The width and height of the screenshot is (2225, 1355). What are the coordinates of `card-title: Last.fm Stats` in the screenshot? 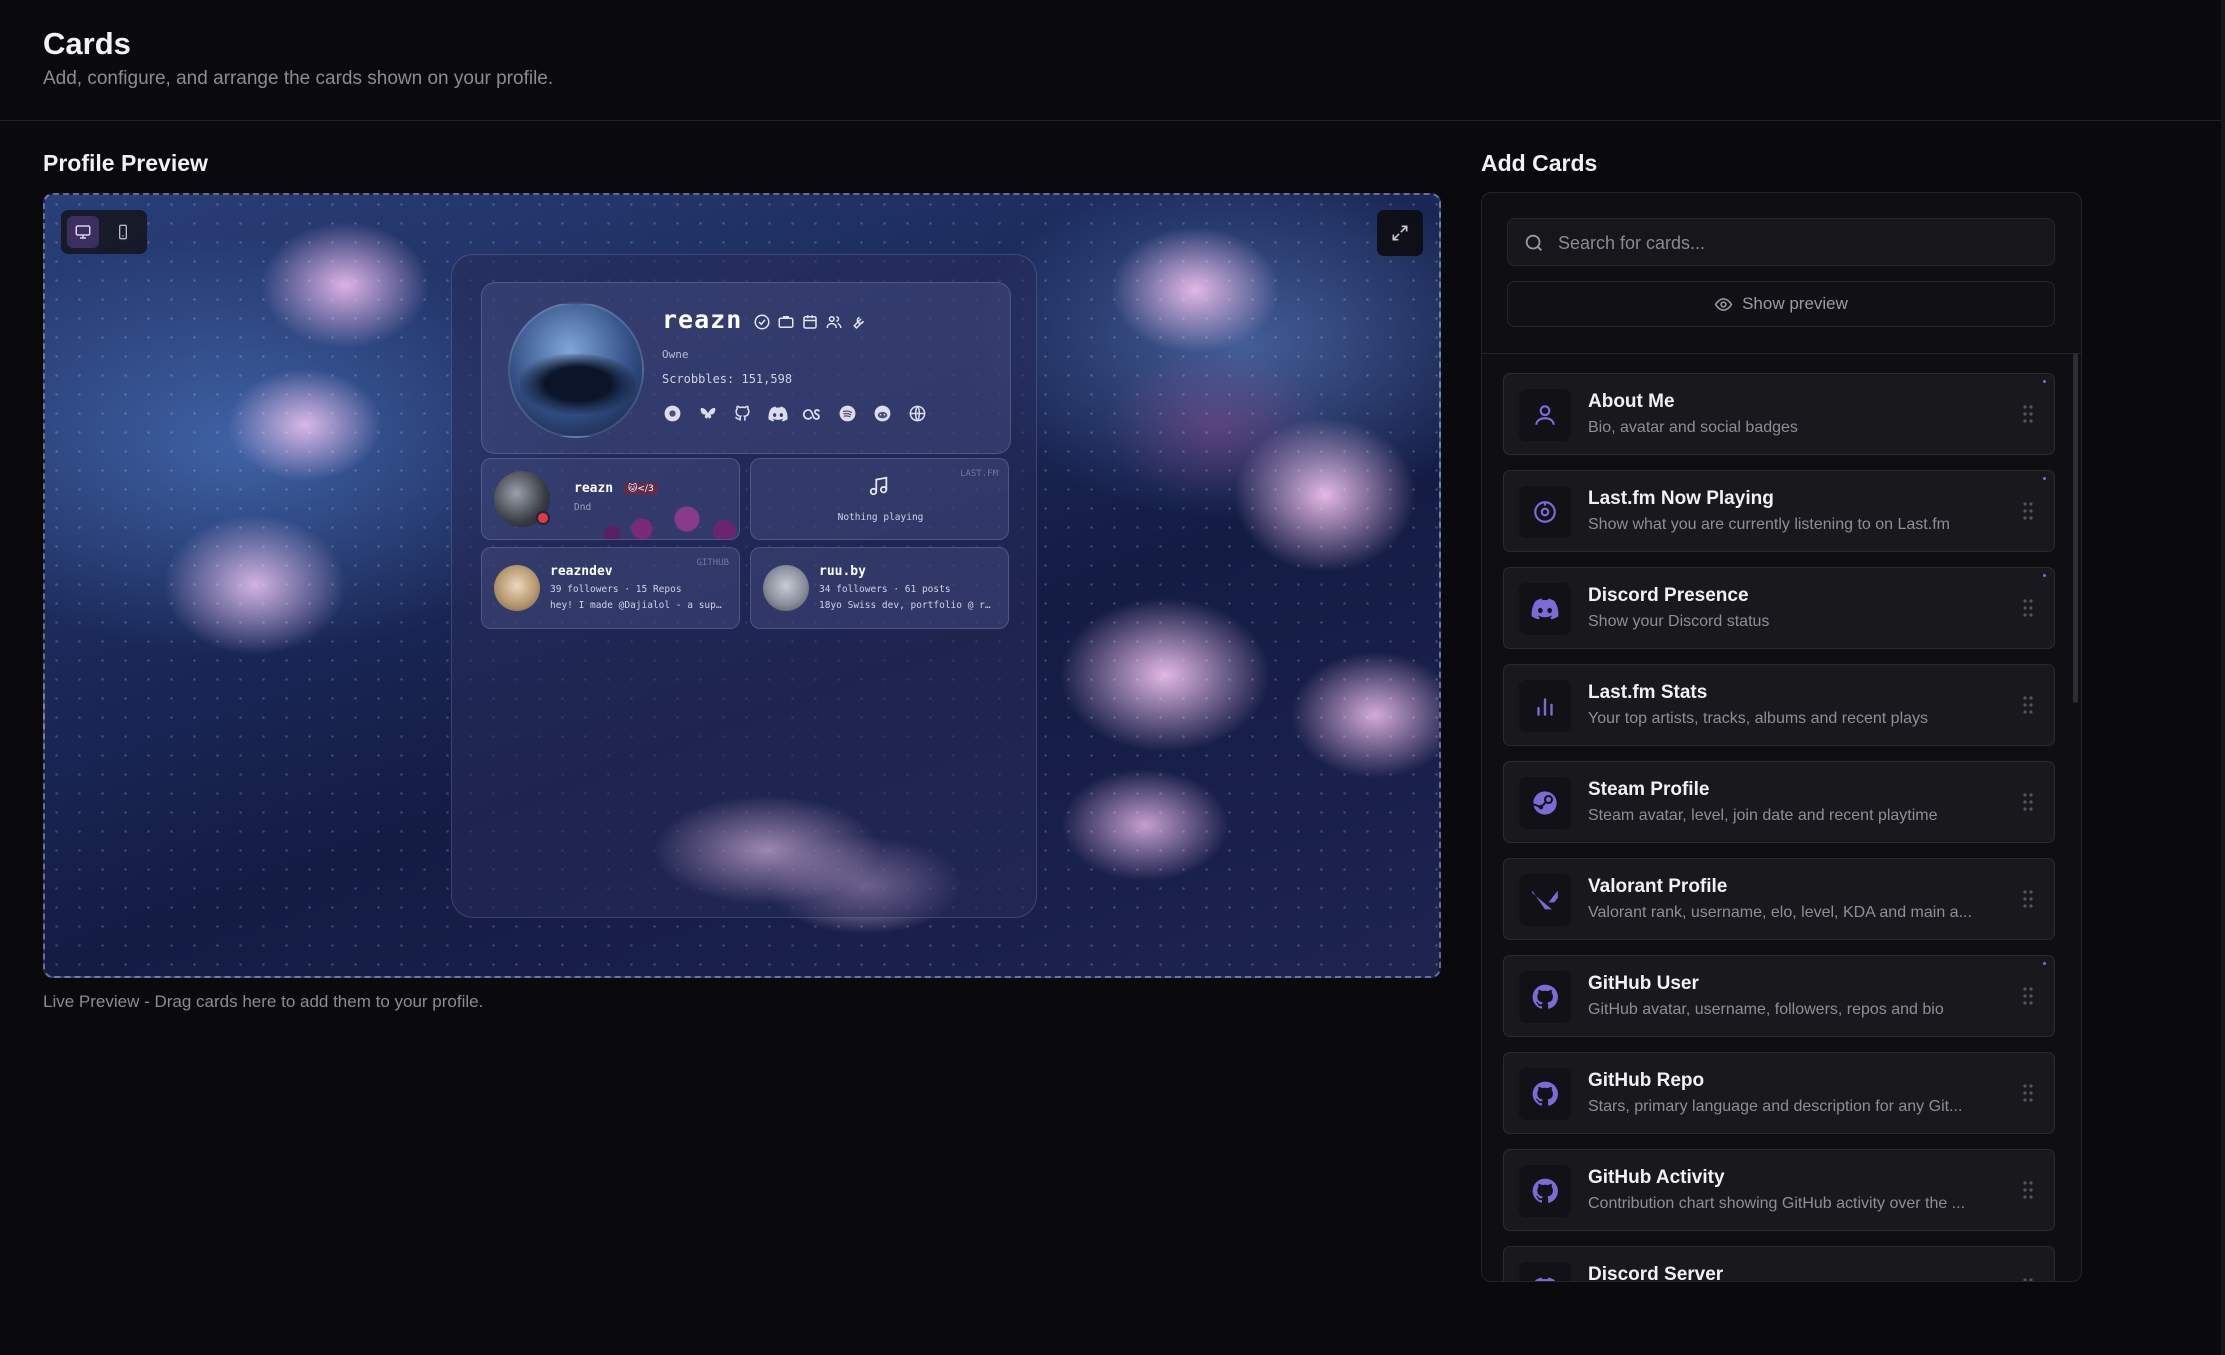 It's located at (1648, 692).